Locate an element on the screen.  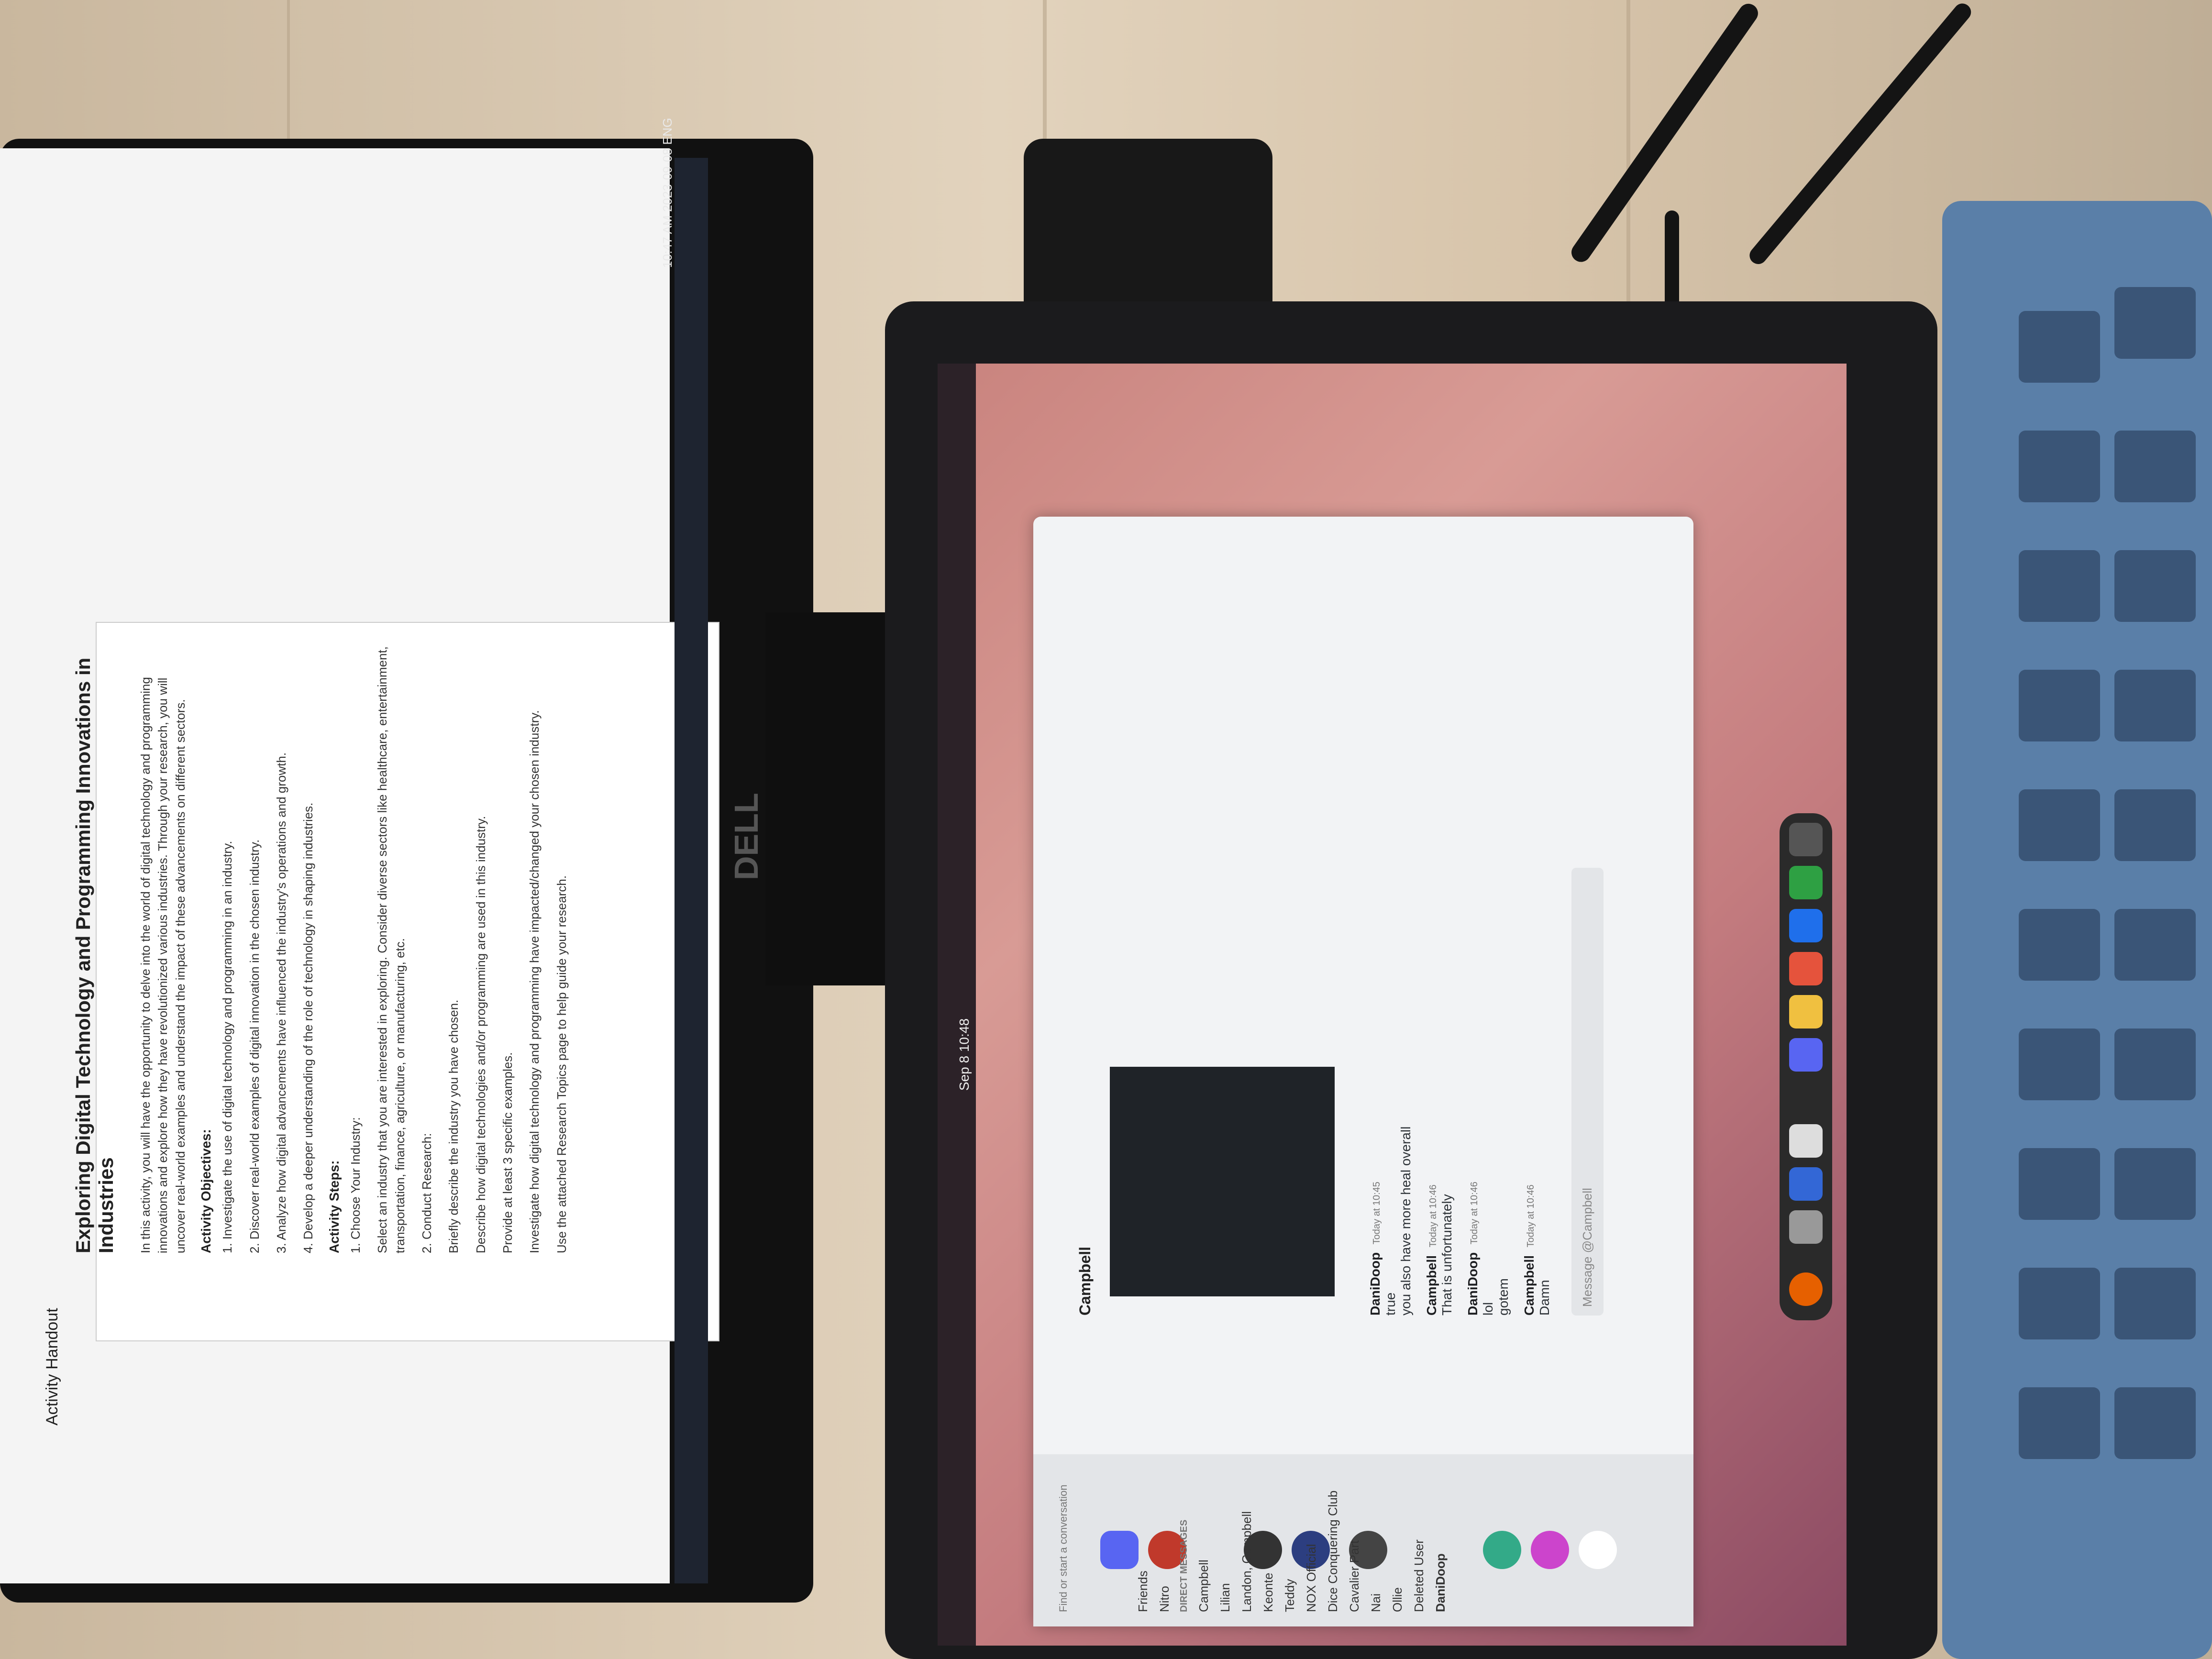
objectives-heading: Activity Objectives: is located at coordinates (206, 1191).